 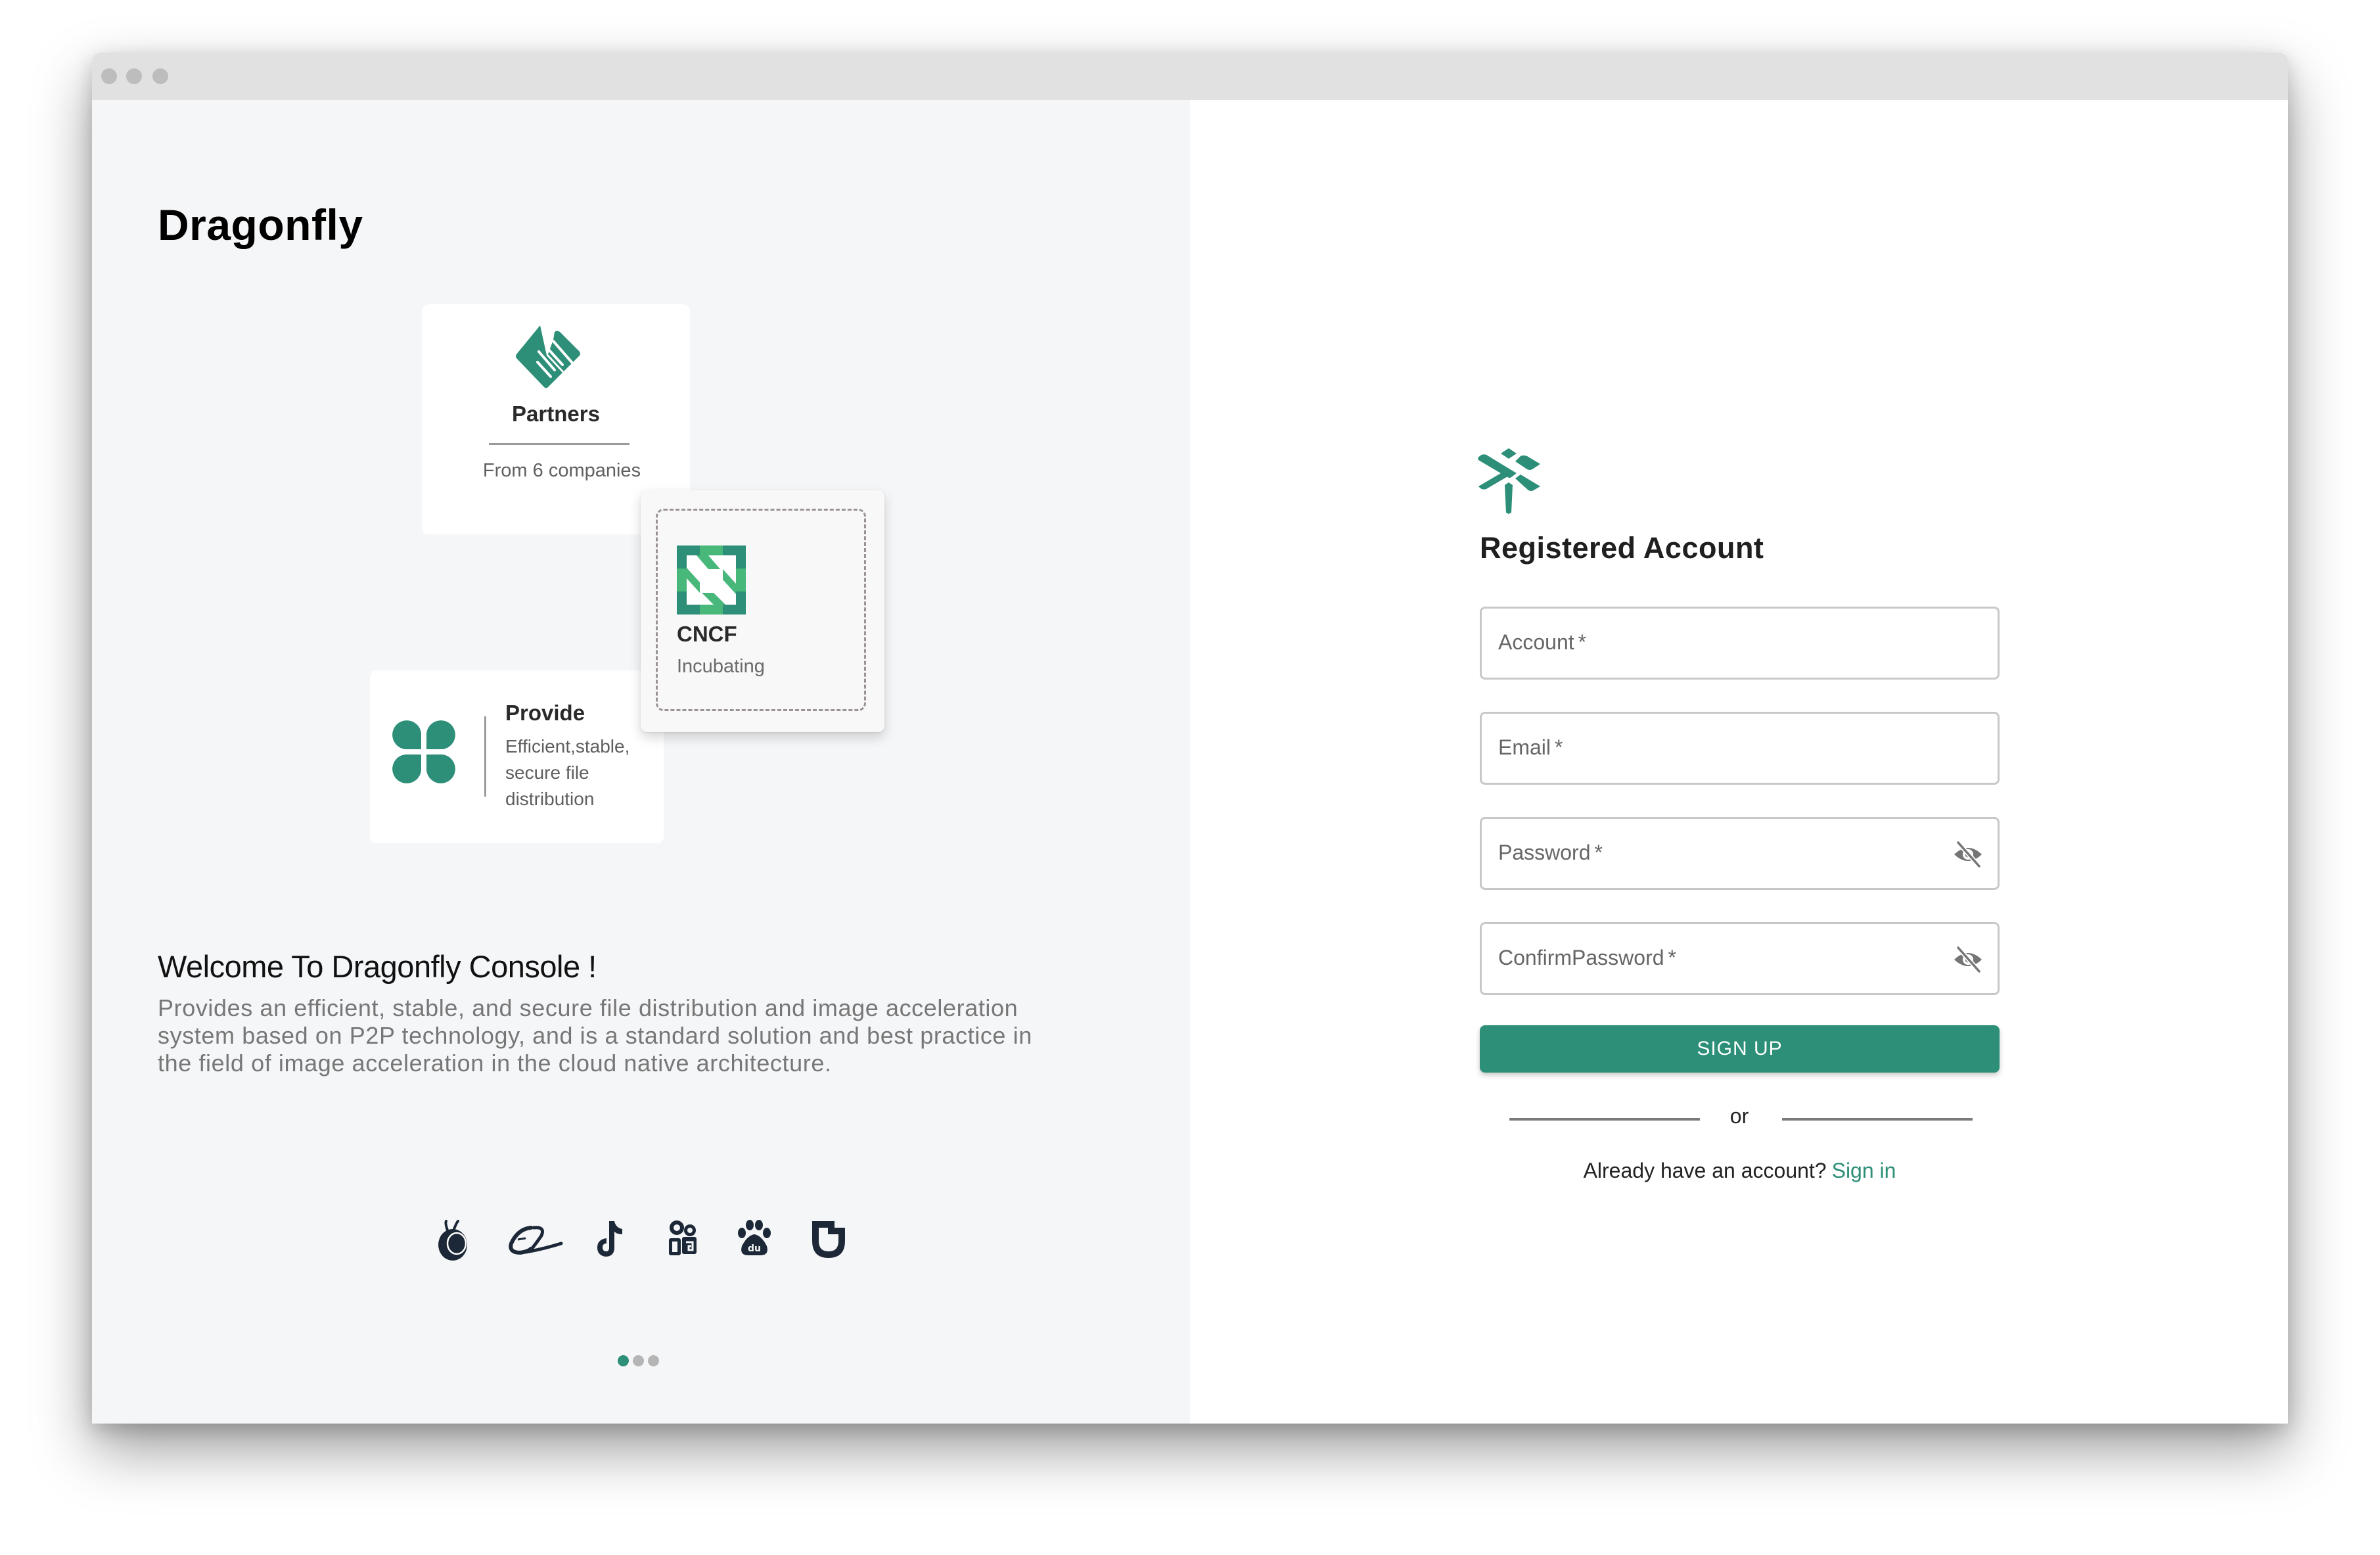 What do you see at coordinates (711, 580) in the screenshot?
I see `cncf-logo-icon` at bounding box center [711, 580].